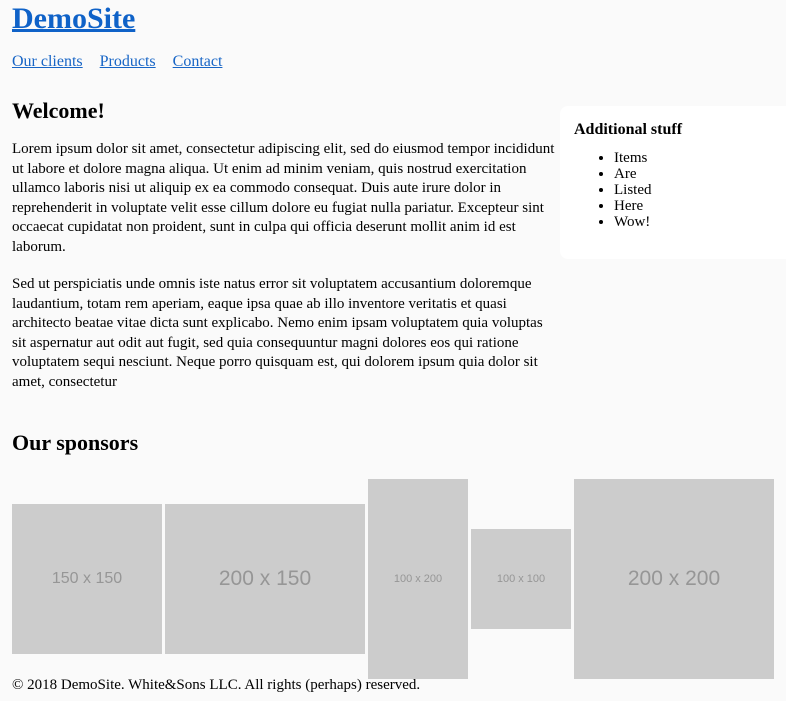 This screenshot has height=701, width=786. What do you see at coordinates (73, 18) in the screenshot?
I see `site-title-link: DemoSite` at bounding box center [73, 18].